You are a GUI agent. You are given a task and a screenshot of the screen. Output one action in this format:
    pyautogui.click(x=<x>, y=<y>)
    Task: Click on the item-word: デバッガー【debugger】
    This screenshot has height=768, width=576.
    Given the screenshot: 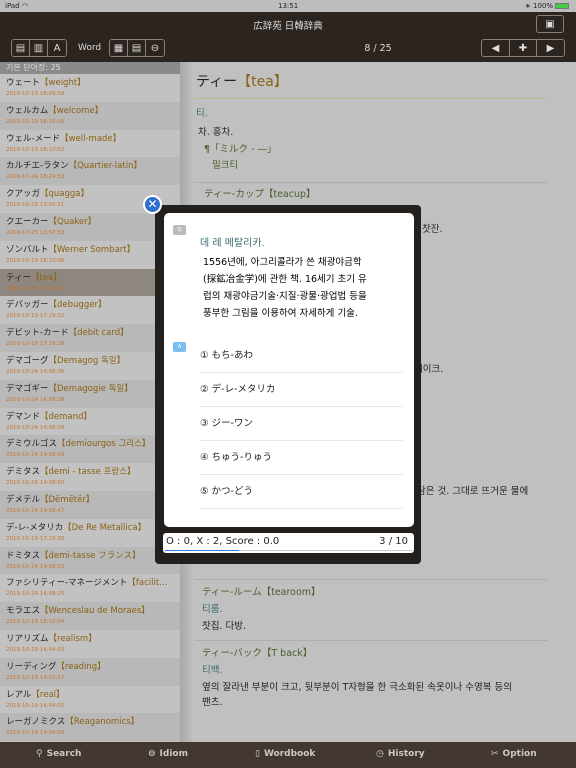 What is the action you would take?
    pyautogui.click(x=56, y=305)
    